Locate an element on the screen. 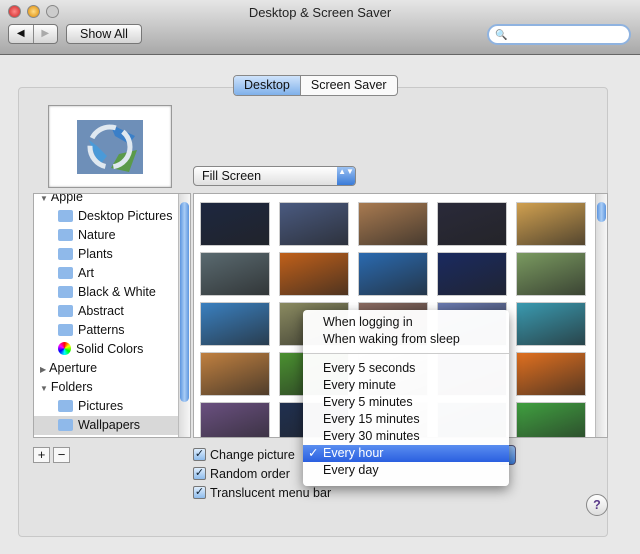  sidebar-item: Pictures is located at coordinates (106, 406).